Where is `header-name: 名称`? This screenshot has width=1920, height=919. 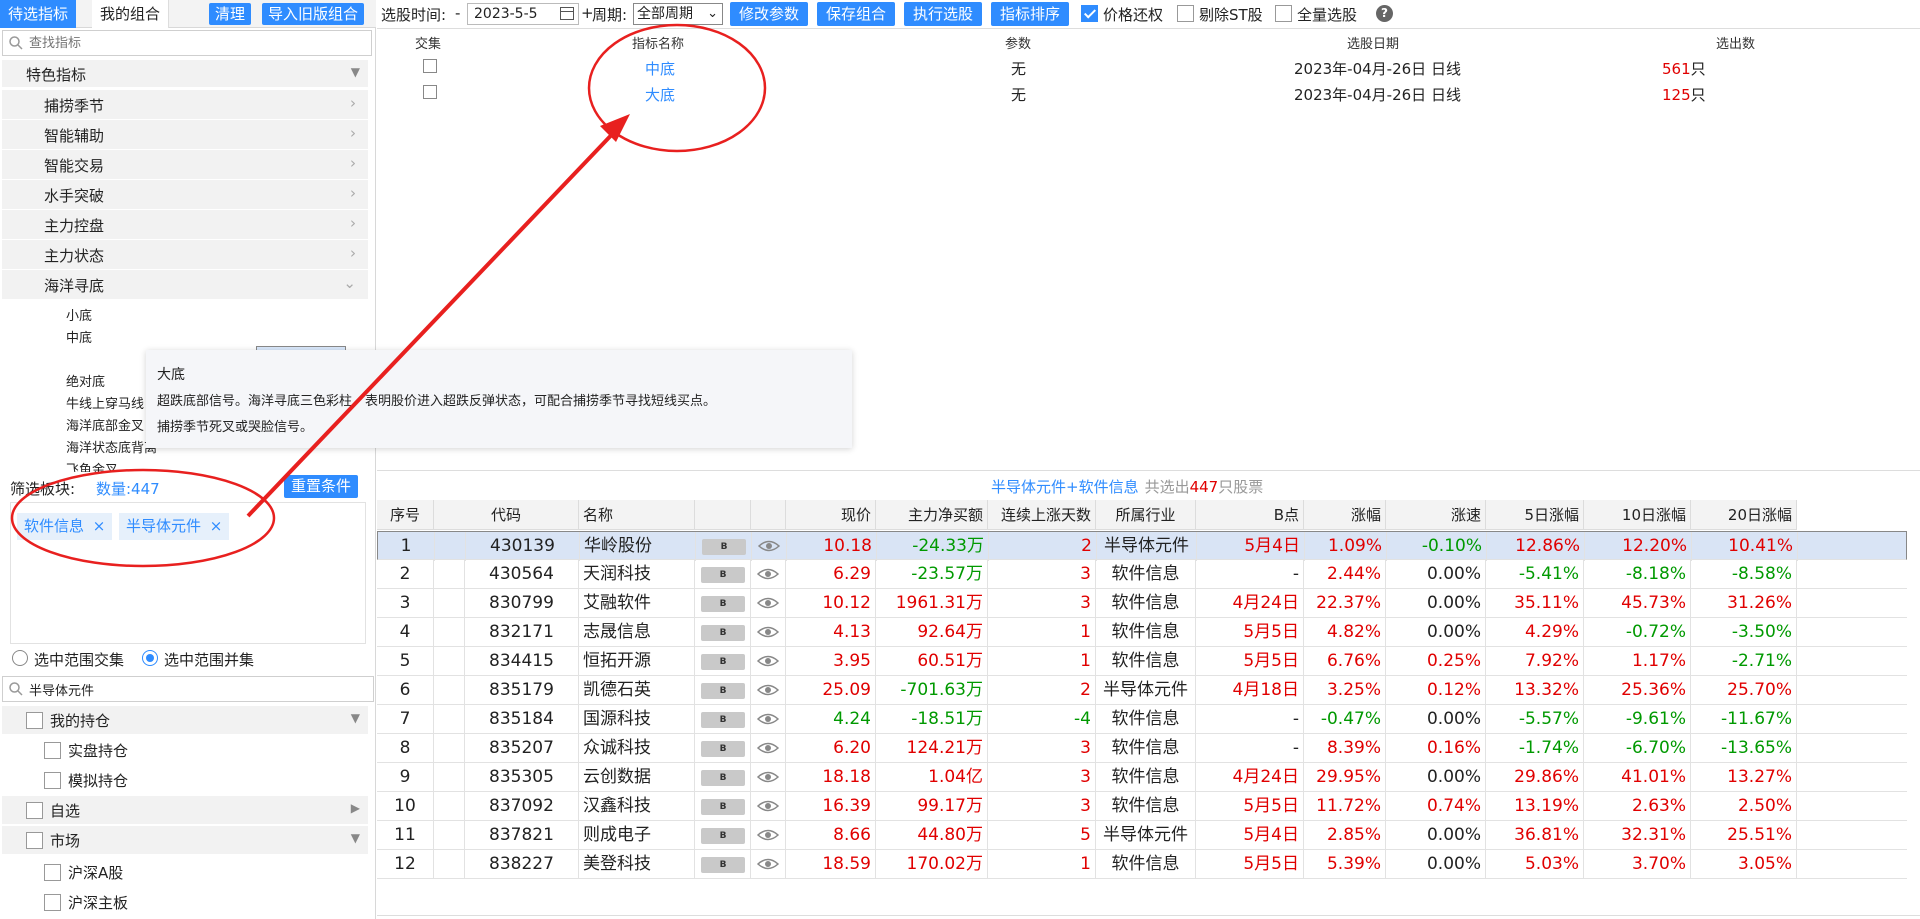 header-name: 名称 is located at coordinates (637, 515).